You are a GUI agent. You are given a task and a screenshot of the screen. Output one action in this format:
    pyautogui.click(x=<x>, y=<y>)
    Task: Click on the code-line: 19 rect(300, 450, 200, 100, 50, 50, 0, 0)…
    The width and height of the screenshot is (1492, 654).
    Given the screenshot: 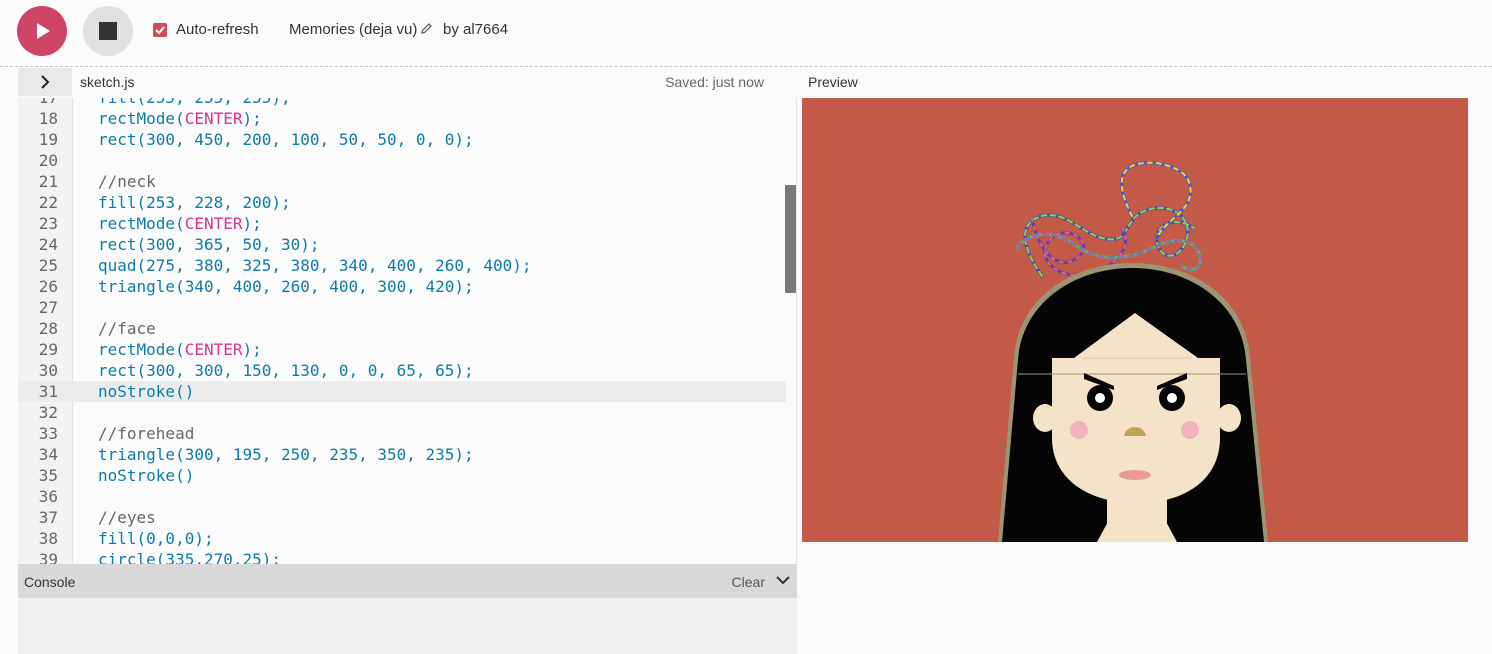 What is the action you would take?
    pyautogui.click(x=402, y=139)
    